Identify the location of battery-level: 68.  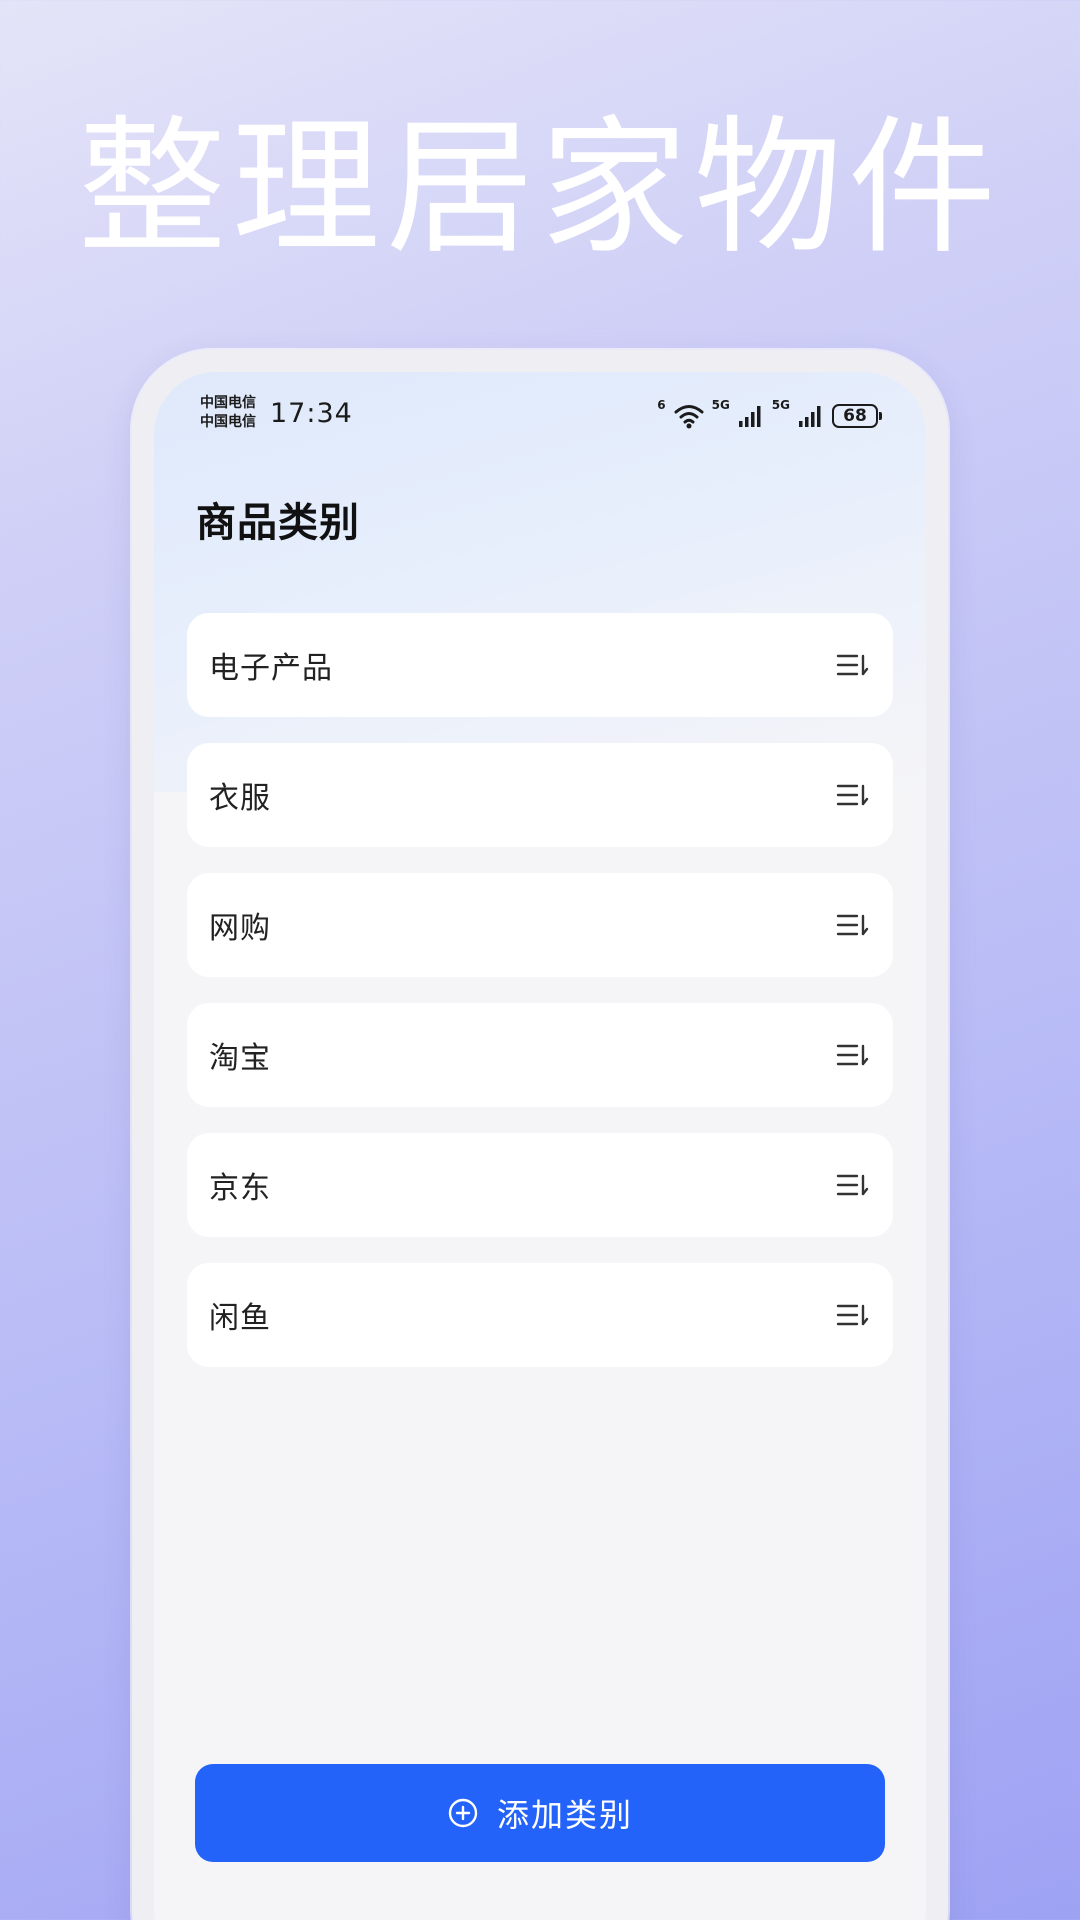
(855, 416).